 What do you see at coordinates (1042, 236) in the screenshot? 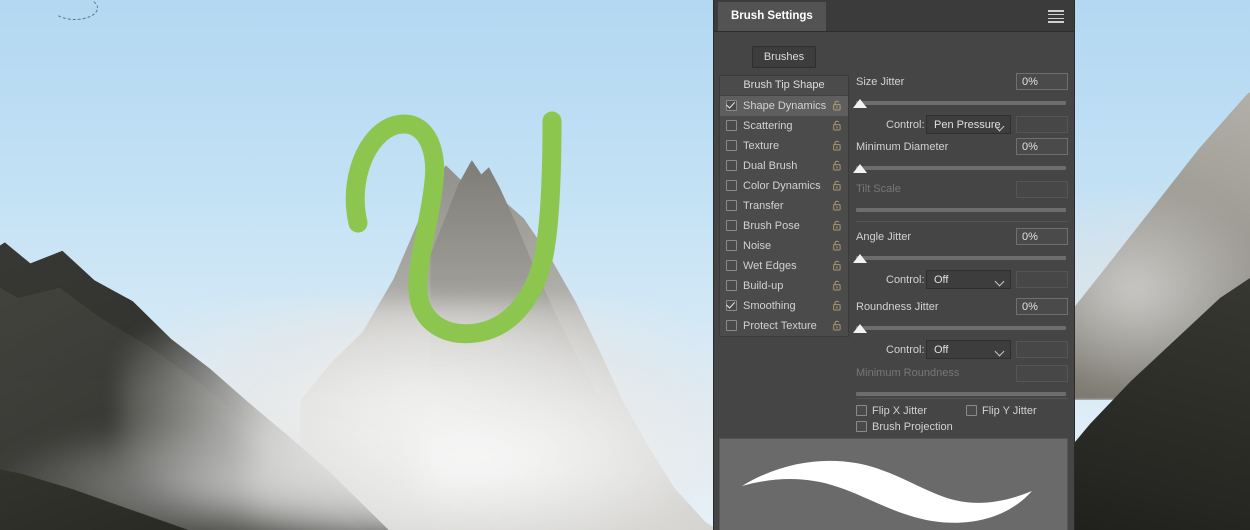
I see `value-angle-jitter: 0%` at bounding box center [1042, 236].